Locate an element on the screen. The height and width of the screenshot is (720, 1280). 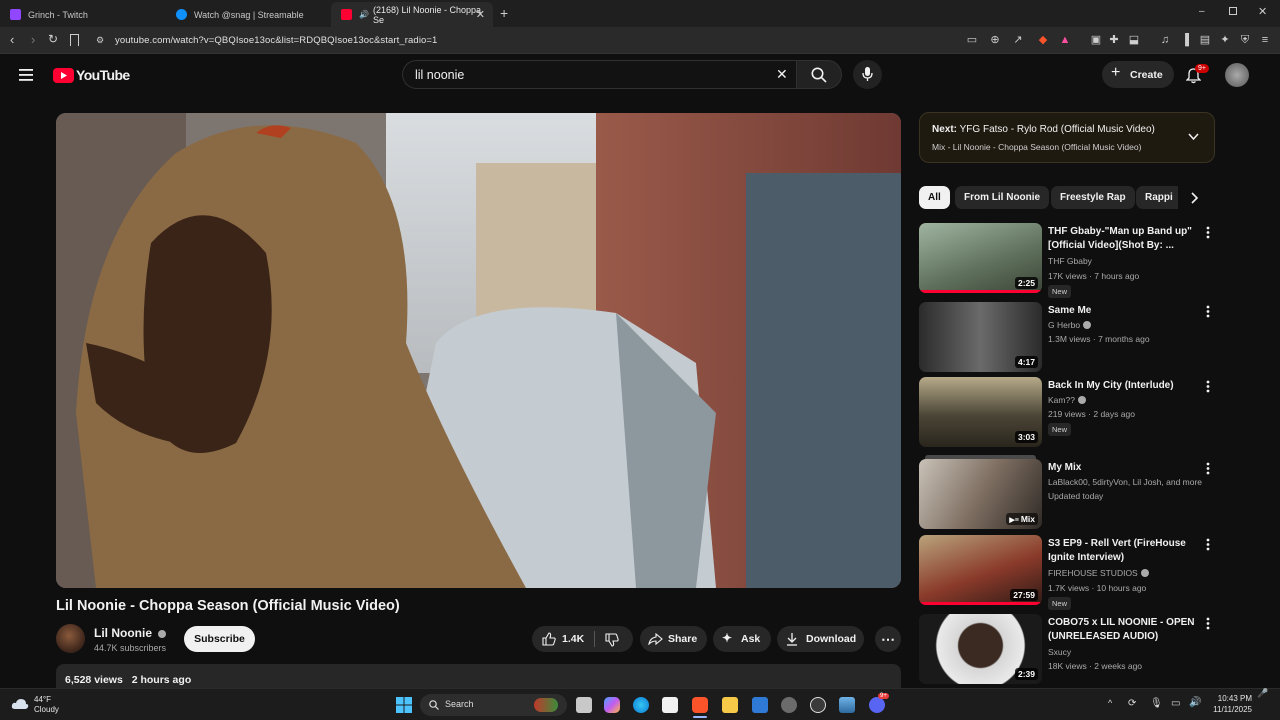
clock-time: 10:43 PM is located at coordinates (1230, 698).